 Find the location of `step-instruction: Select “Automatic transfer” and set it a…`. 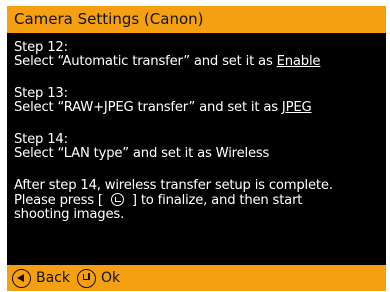

step-instruction: Select “Automatic transfer” and set it a… is located at coordinates (198, 62).